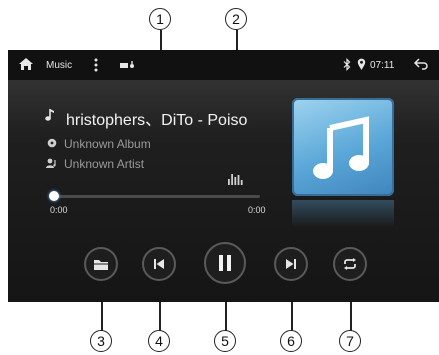 The width and height of the screenshot is (439, 355). I want to click on folder-icon, so click(101, 264).